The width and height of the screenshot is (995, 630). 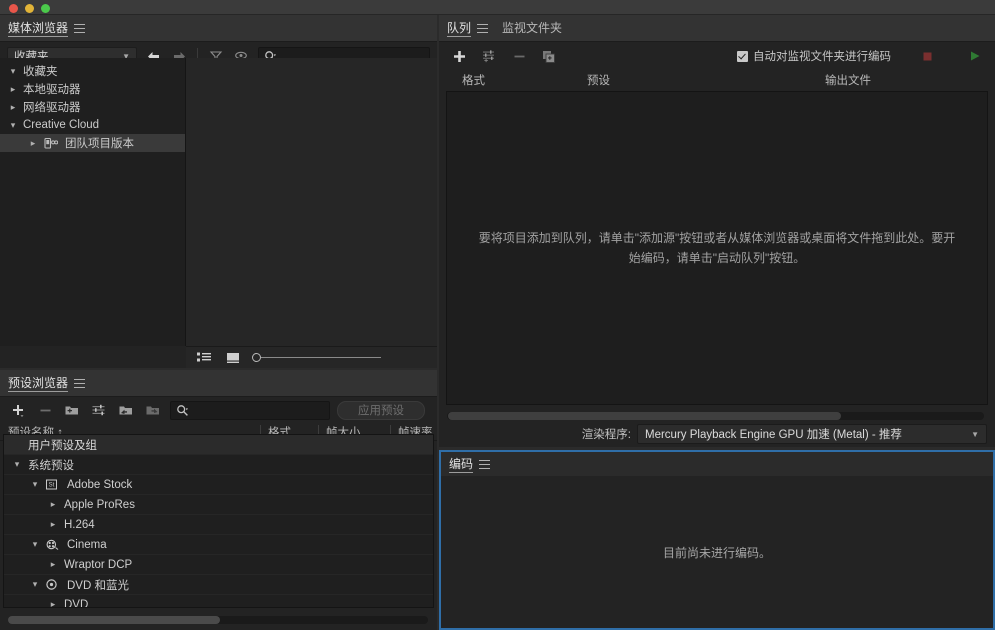 What do you see at coordinates (311, 202) in the screenshot?
I see `media-browser-preview-area` at bounding box center [311, 202].